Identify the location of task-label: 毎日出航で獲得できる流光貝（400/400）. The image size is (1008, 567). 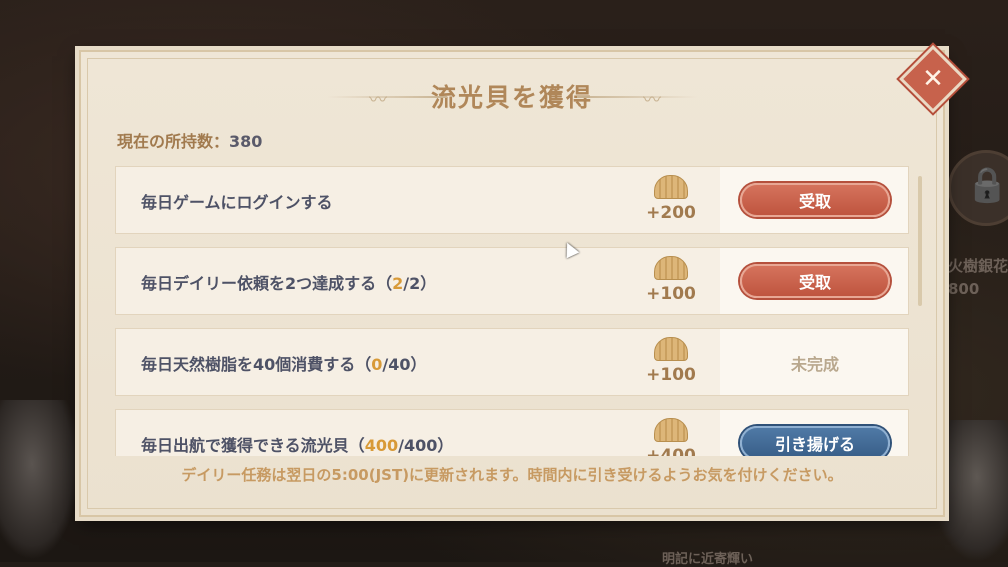
(297, 444).